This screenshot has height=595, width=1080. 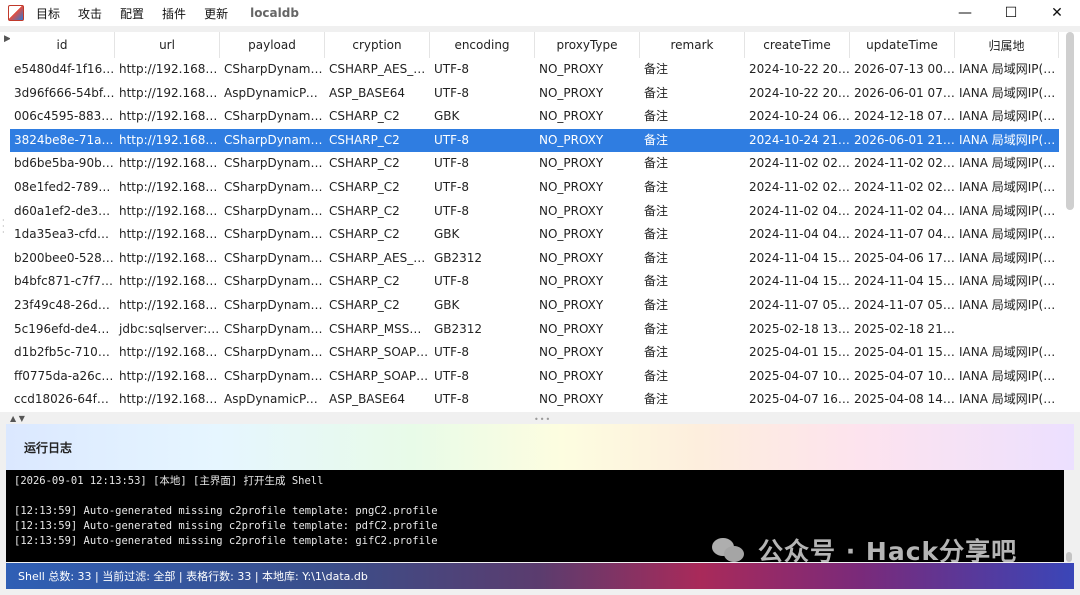 What do you see at coordinates (3, 227) in the screenshot?
I see `left-splitter-handle: · · ·` at bounding box center [3, 227].